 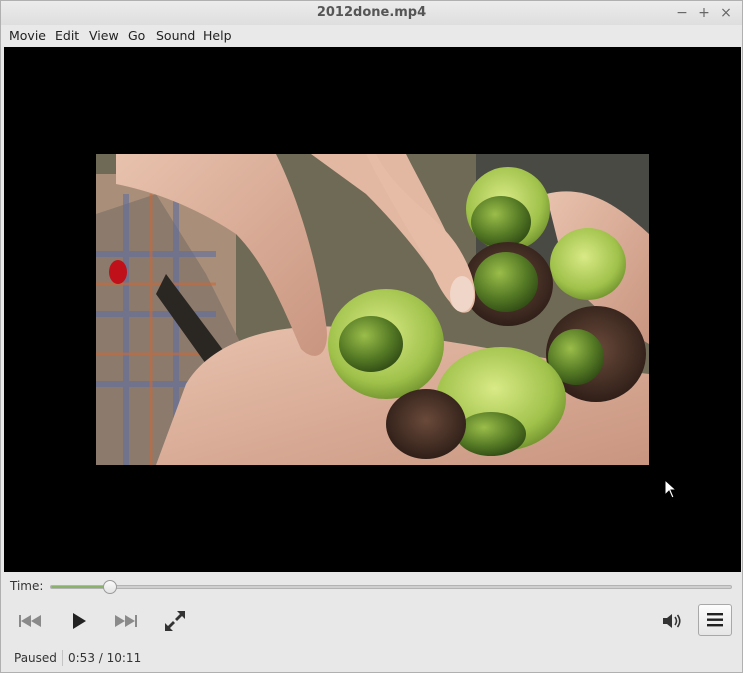 I want to click on seek-bar-progress, so click(x=81, y=587).